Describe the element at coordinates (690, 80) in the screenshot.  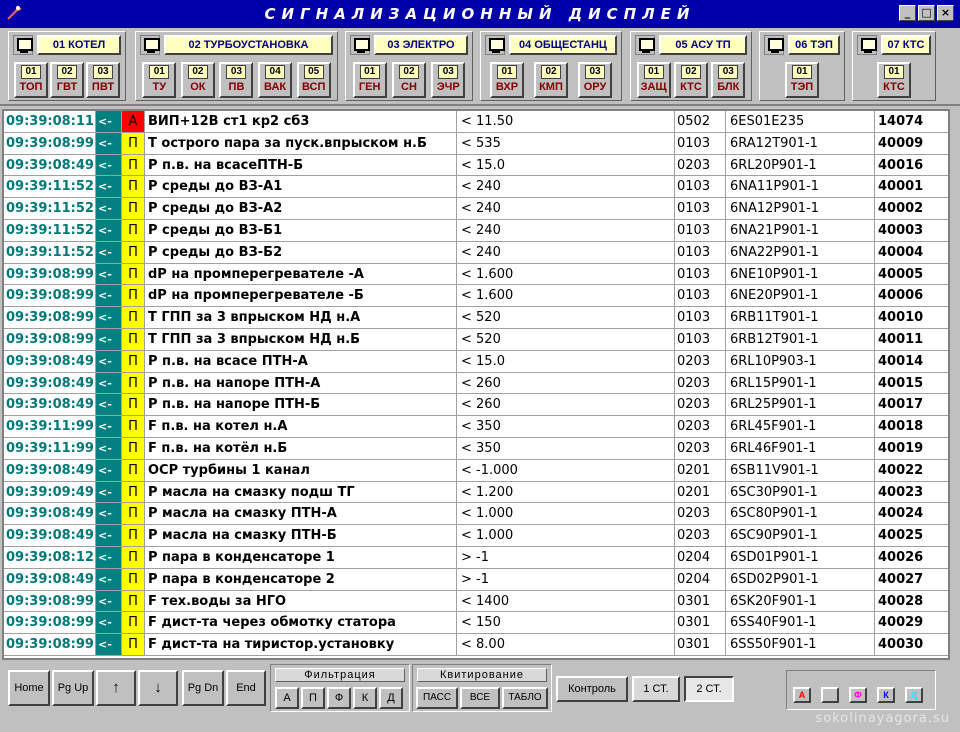
I see `subgroup-button: 02 КТС` at that location.